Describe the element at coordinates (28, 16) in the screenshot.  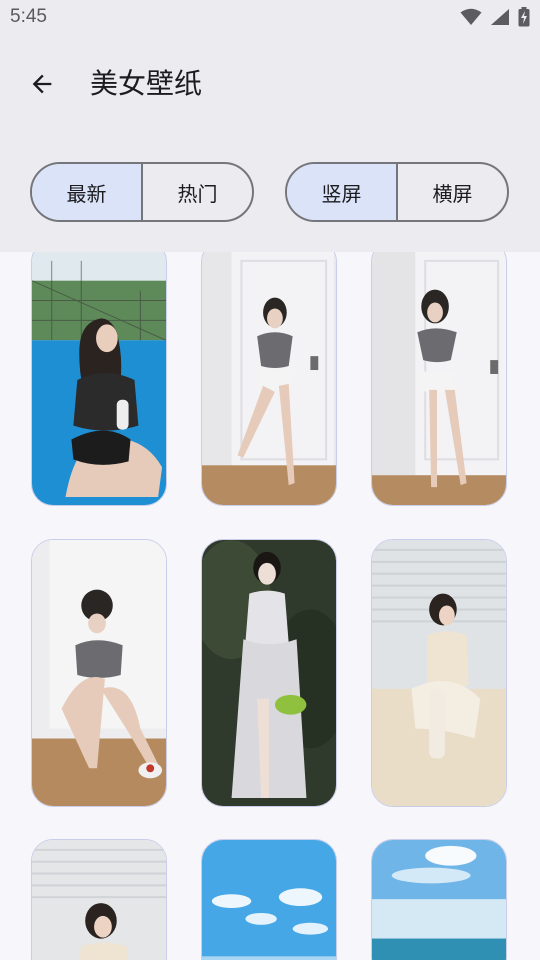
I see `status-time: 5:45` at that location.